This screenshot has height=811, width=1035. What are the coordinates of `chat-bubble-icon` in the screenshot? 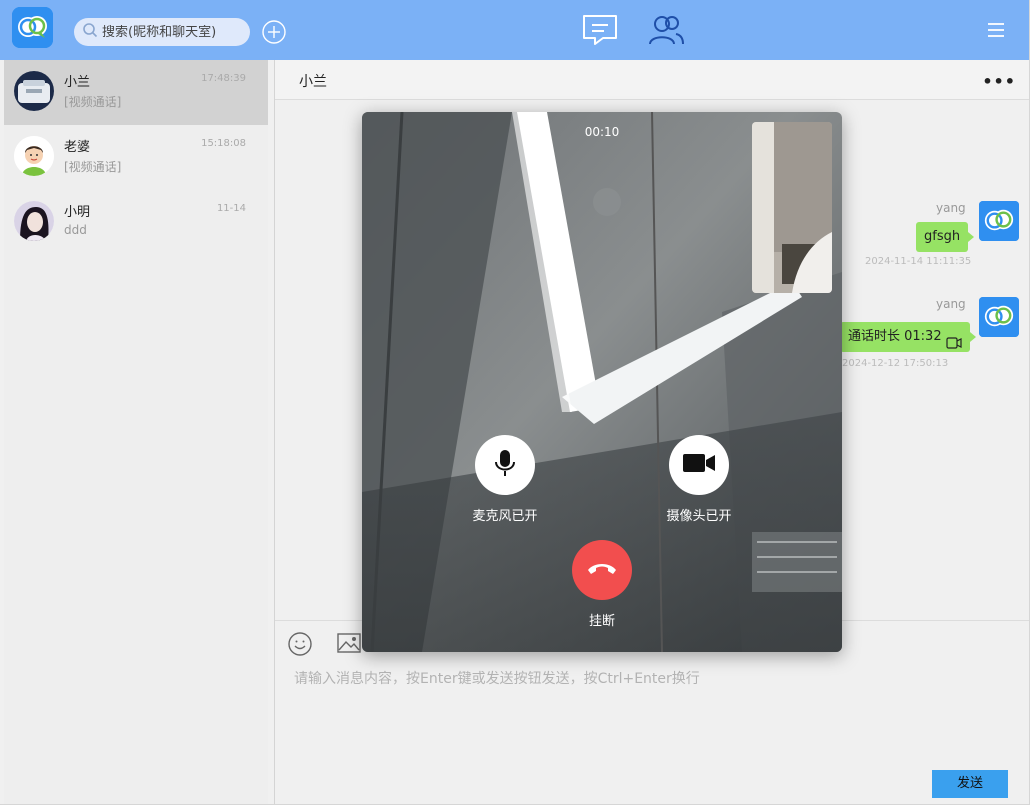 It's located at (600, 30).